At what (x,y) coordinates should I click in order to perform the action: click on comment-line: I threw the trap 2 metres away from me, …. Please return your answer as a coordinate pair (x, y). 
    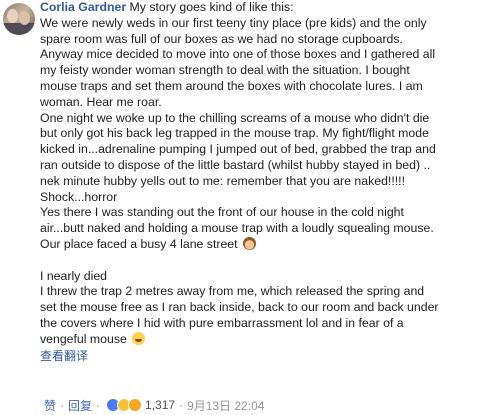
    Looking at the image, I should click on (232, 291).